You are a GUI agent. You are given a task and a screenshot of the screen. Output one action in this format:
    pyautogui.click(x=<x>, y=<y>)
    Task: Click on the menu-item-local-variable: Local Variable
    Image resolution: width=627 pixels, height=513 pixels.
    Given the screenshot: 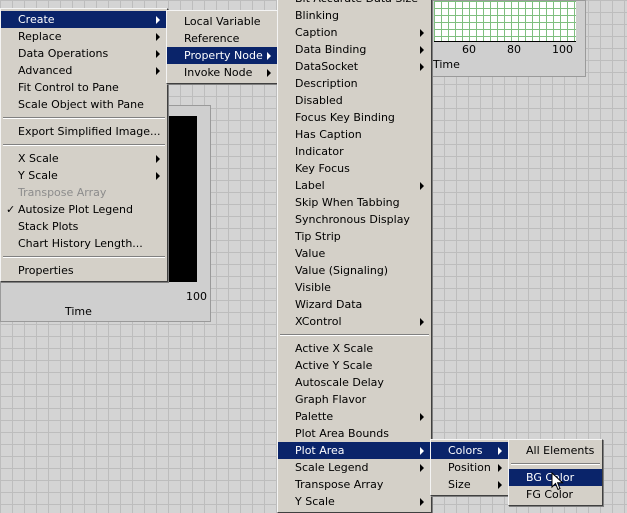 What is the action you would take?
    pyautogui.click(x=222, y=21)
    